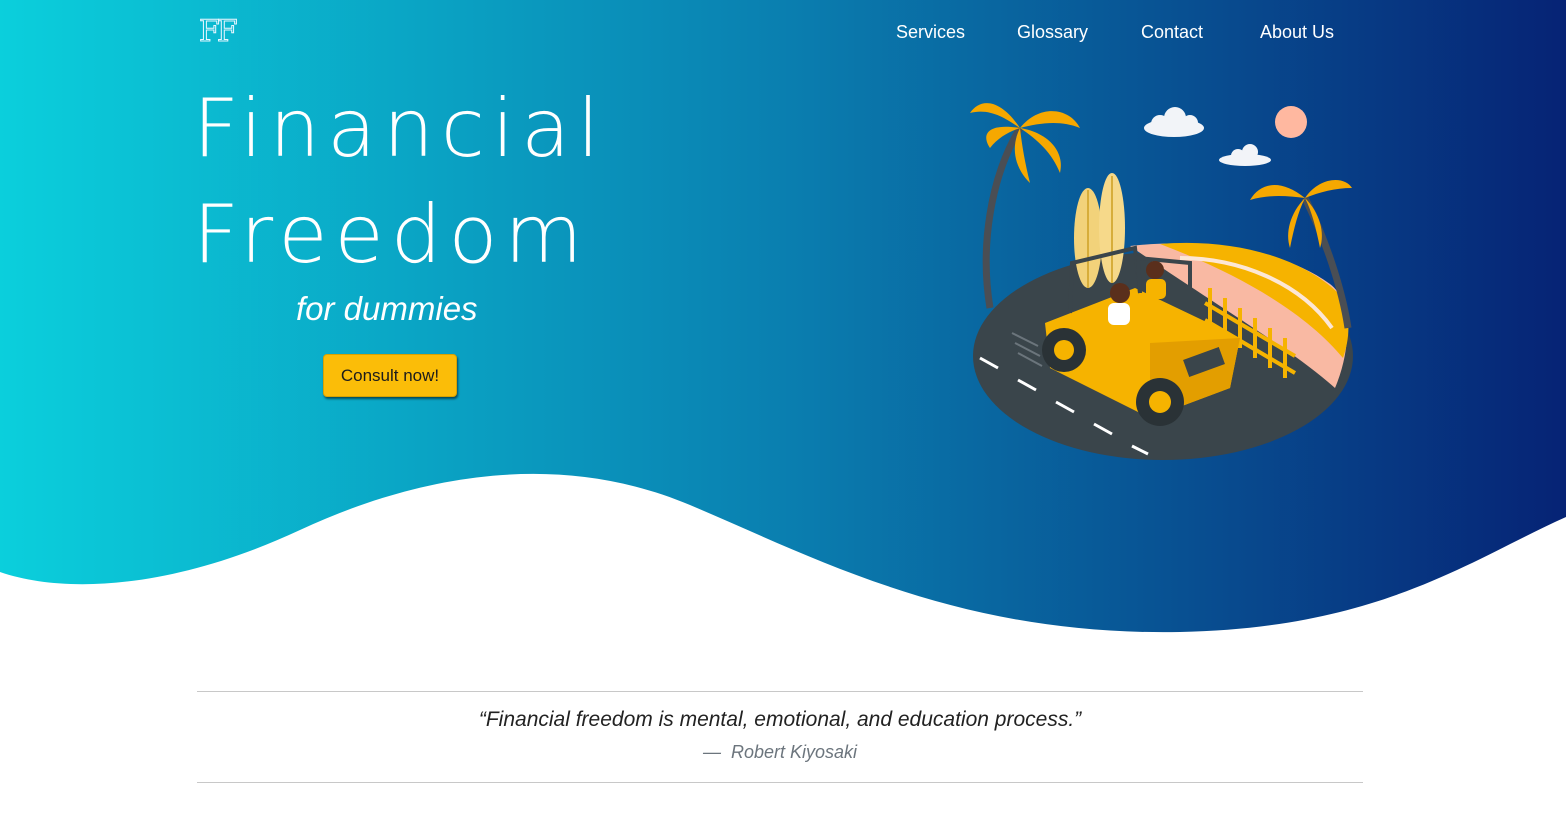 This screenshot has width=1566, height=821. What do you see at coordinates (399, 182) in the screenshot?
I see `hero-title: Financial Freedom` at bounding box center [399, 182].